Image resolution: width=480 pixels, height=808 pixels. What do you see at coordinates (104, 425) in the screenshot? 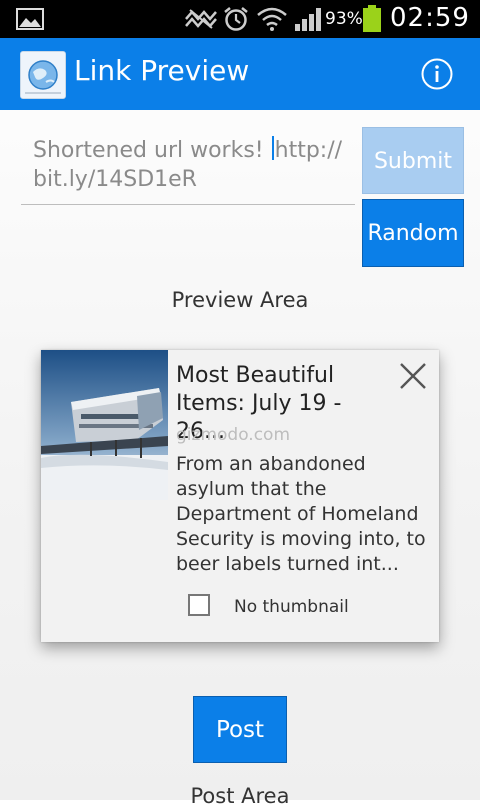
I see `preview-thumbnail` at bounding box center [104, 425].